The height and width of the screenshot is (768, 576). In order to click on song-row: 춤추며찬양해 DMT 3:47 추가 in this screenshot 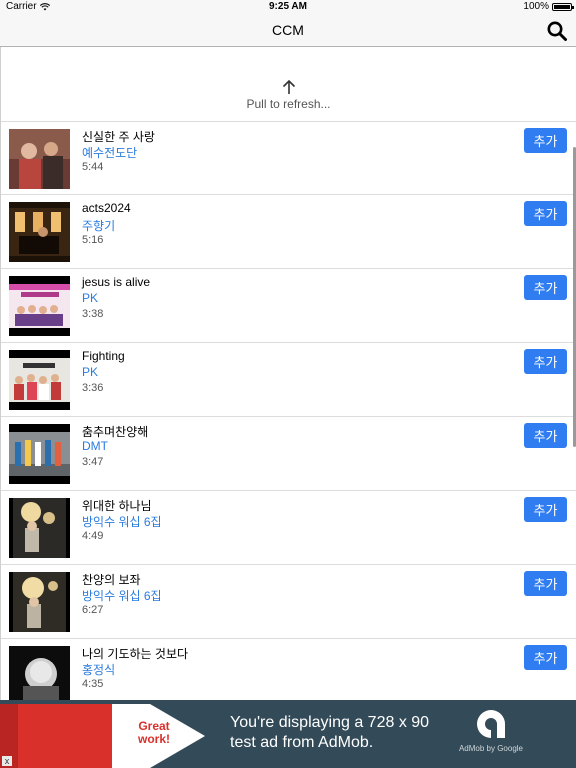, I will do `click(288, 454)`.